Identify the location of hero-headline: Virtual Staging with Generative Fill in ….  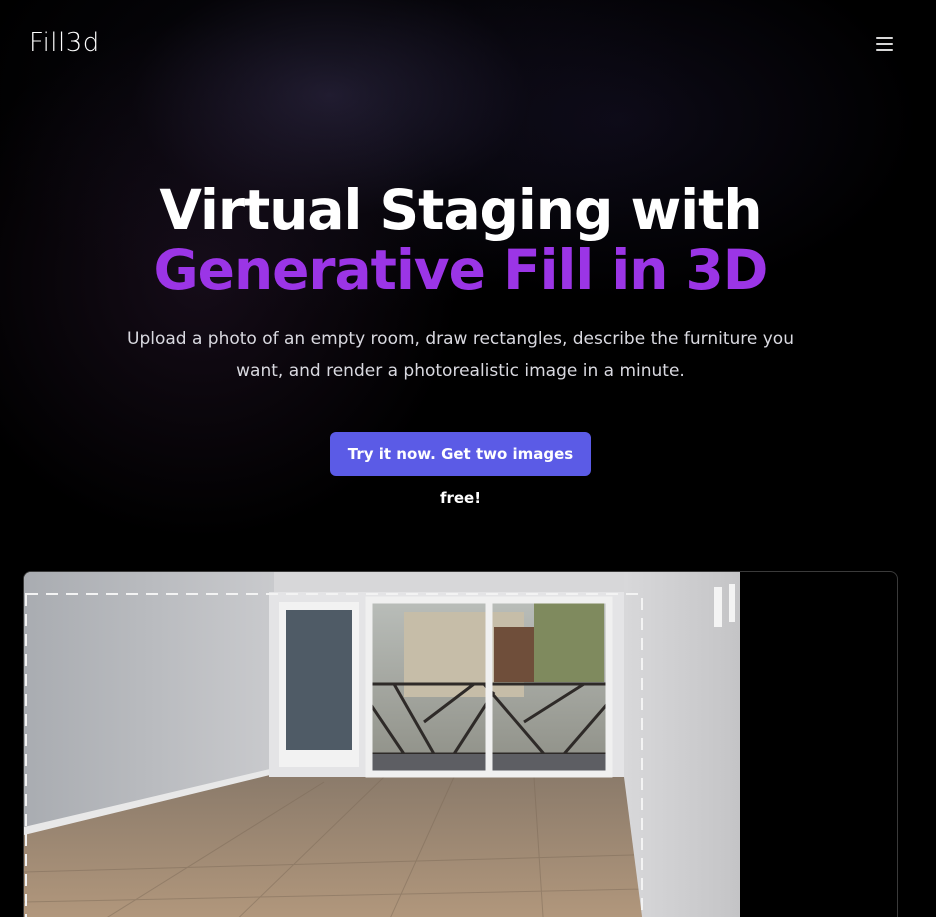
(460, 240).